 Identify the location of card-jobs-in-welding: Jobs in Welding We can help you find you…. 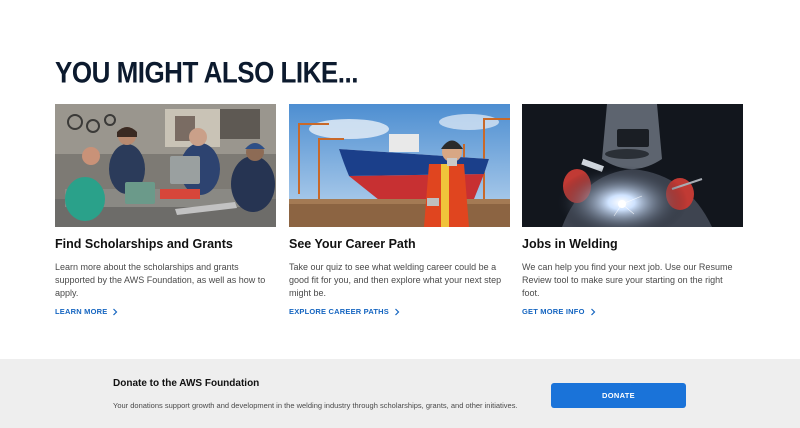
(632, 210).